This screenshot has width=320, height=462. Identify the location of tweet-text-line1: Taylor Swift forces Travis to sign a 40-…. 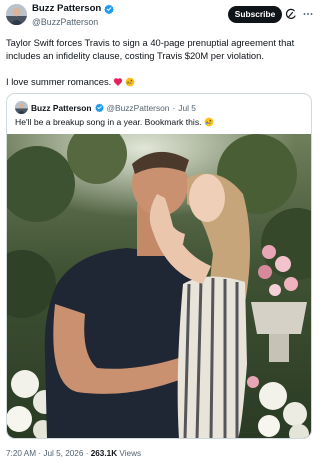
(150, 49).